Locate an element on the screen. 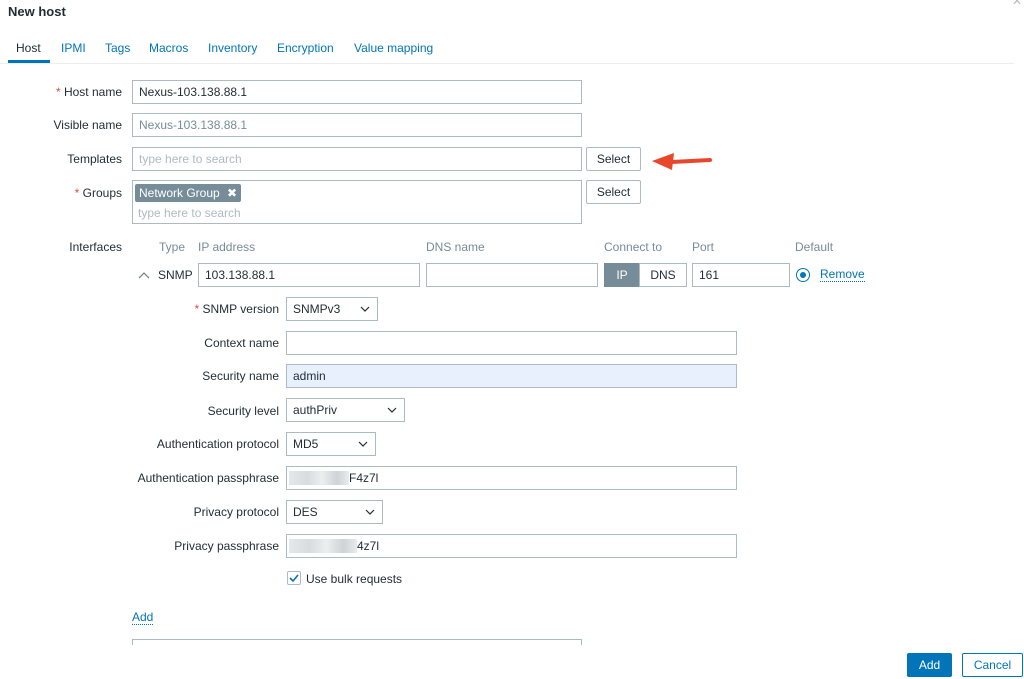 This screenshot has width=1024, height=679. interface-ip-input: 103.138.88.1 is located at coordinates (309, 275).